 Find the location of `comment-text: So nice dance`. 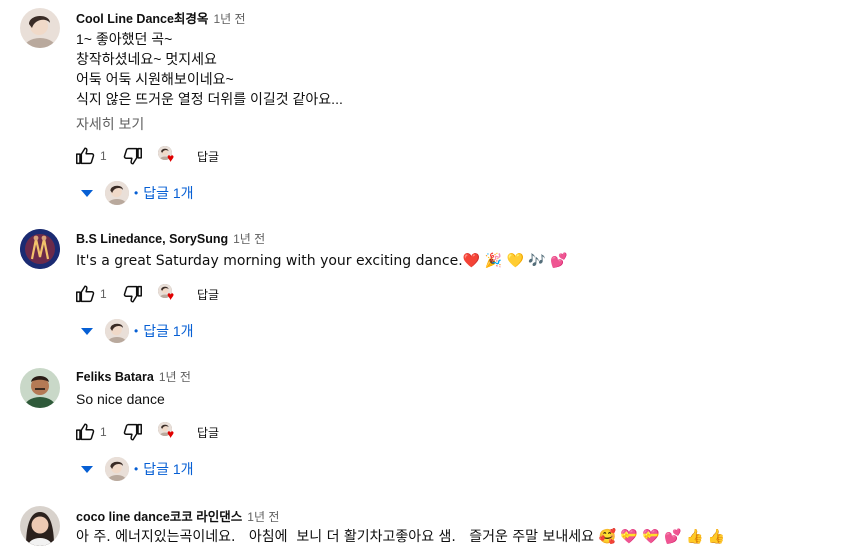

comment-text: So nice dance is located at coordinates (120, 399).